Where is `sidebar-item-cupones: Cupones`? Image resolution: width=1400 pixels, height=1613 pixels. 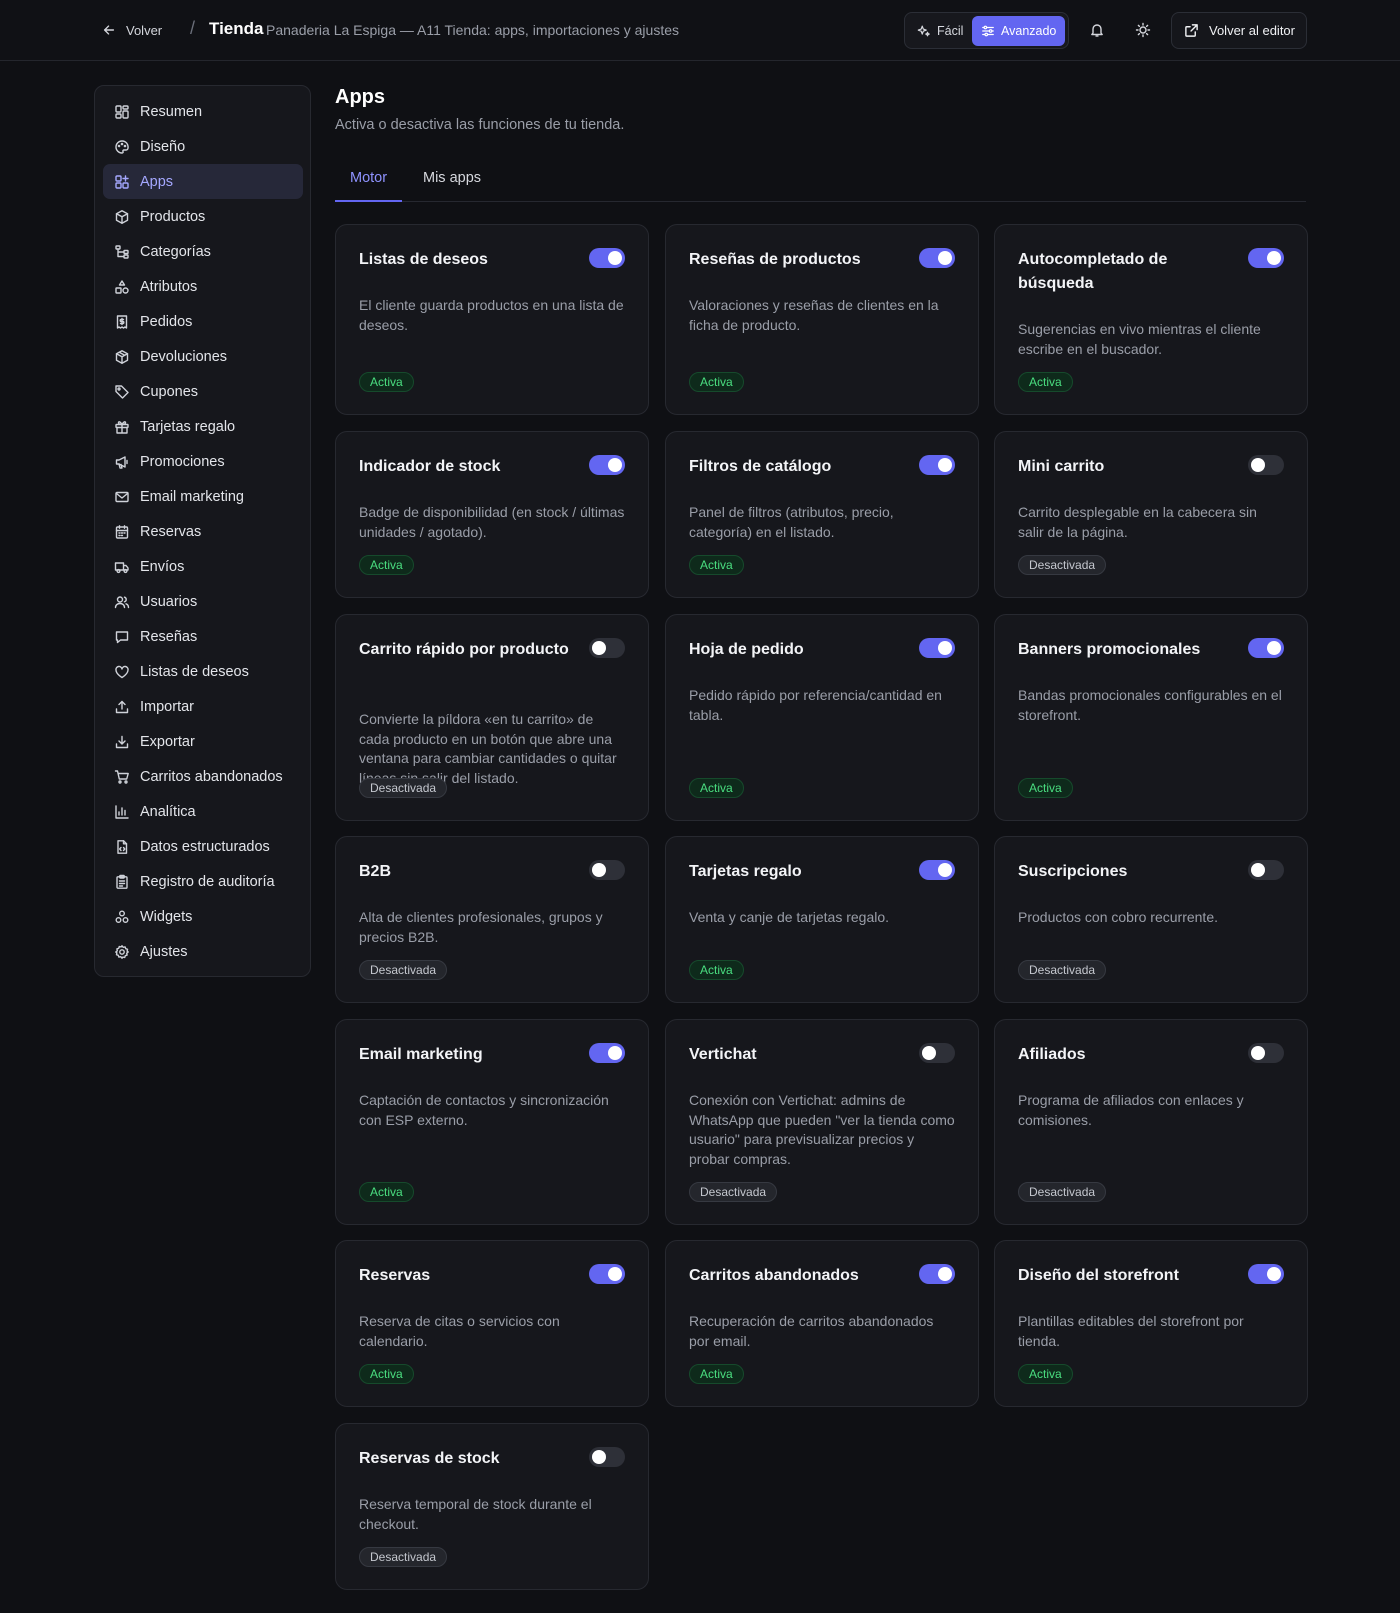
sidebar-item-cupones: Cupones is located at coordinates (203, 391).